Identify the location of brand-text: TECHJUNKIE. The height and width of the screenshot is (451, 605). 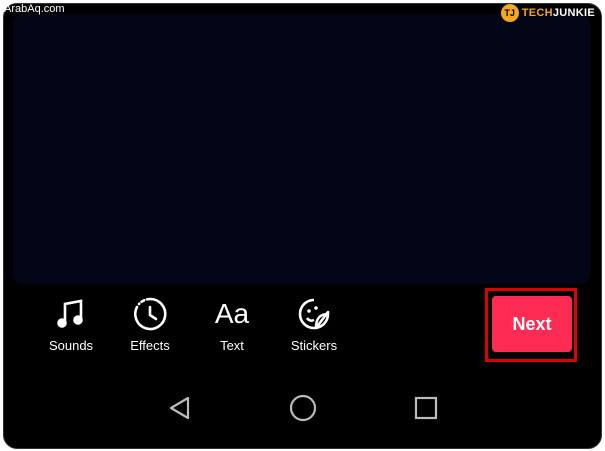
(558, 13).